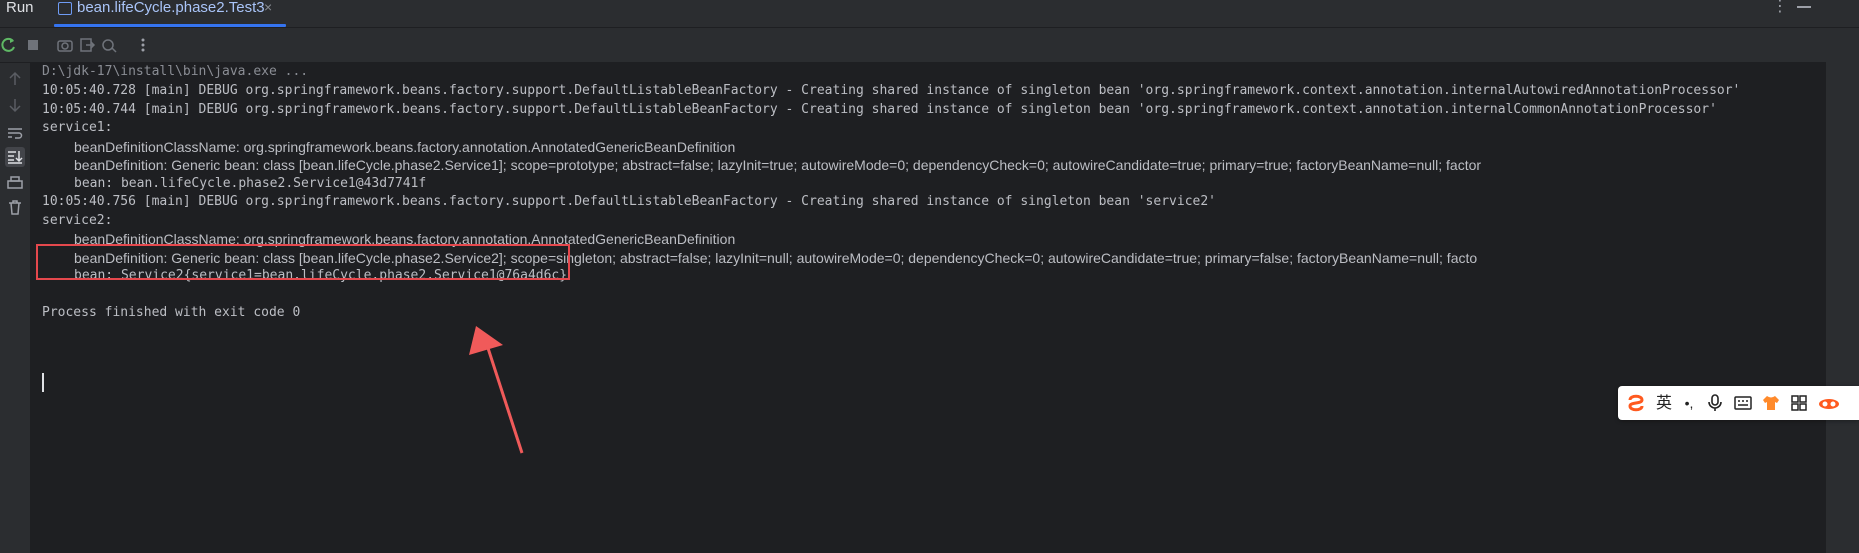 This screenshot has width=1859, height=553. Describe the element at coordinates (1715, 403) in the screenshot. I see `mic-icon` at that location.